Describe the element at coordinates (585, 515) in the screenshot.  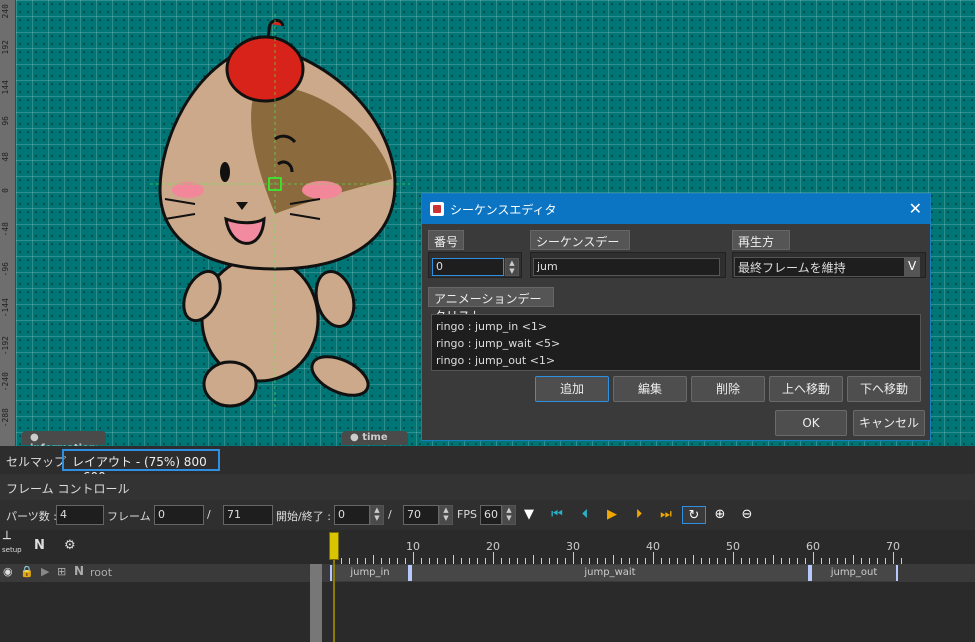
I see `prev-frame-icon: ⏴` at that location.